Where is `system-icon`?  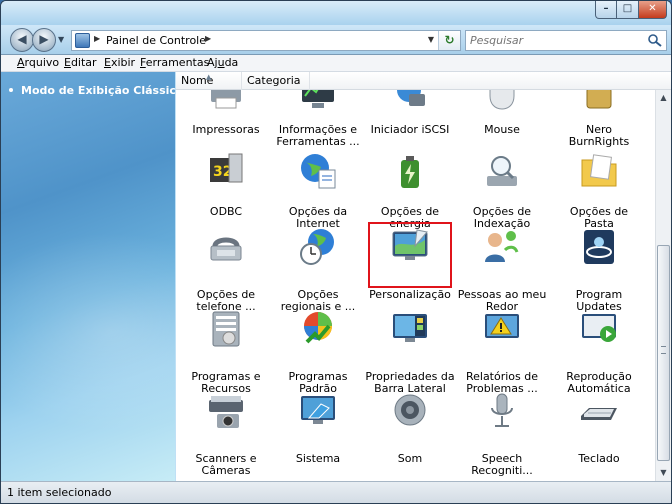
system-icon is located at coordinates (318, 410).